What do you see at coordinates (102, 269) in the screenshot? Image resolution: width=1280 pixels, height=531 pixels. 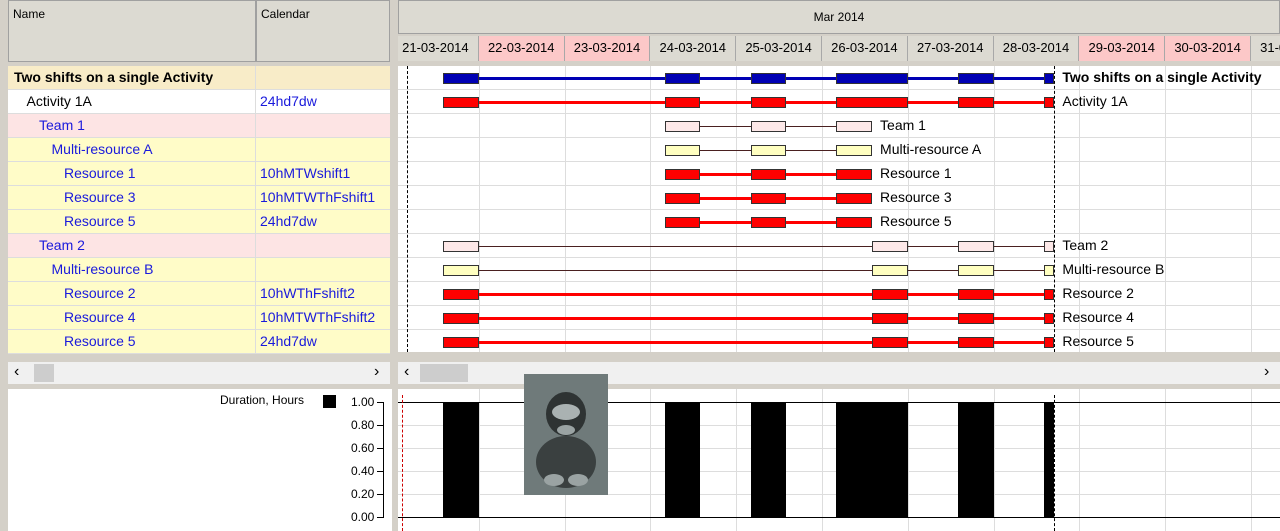 I see `task-name: Multi-resource B` at bounding box center [102, 269].